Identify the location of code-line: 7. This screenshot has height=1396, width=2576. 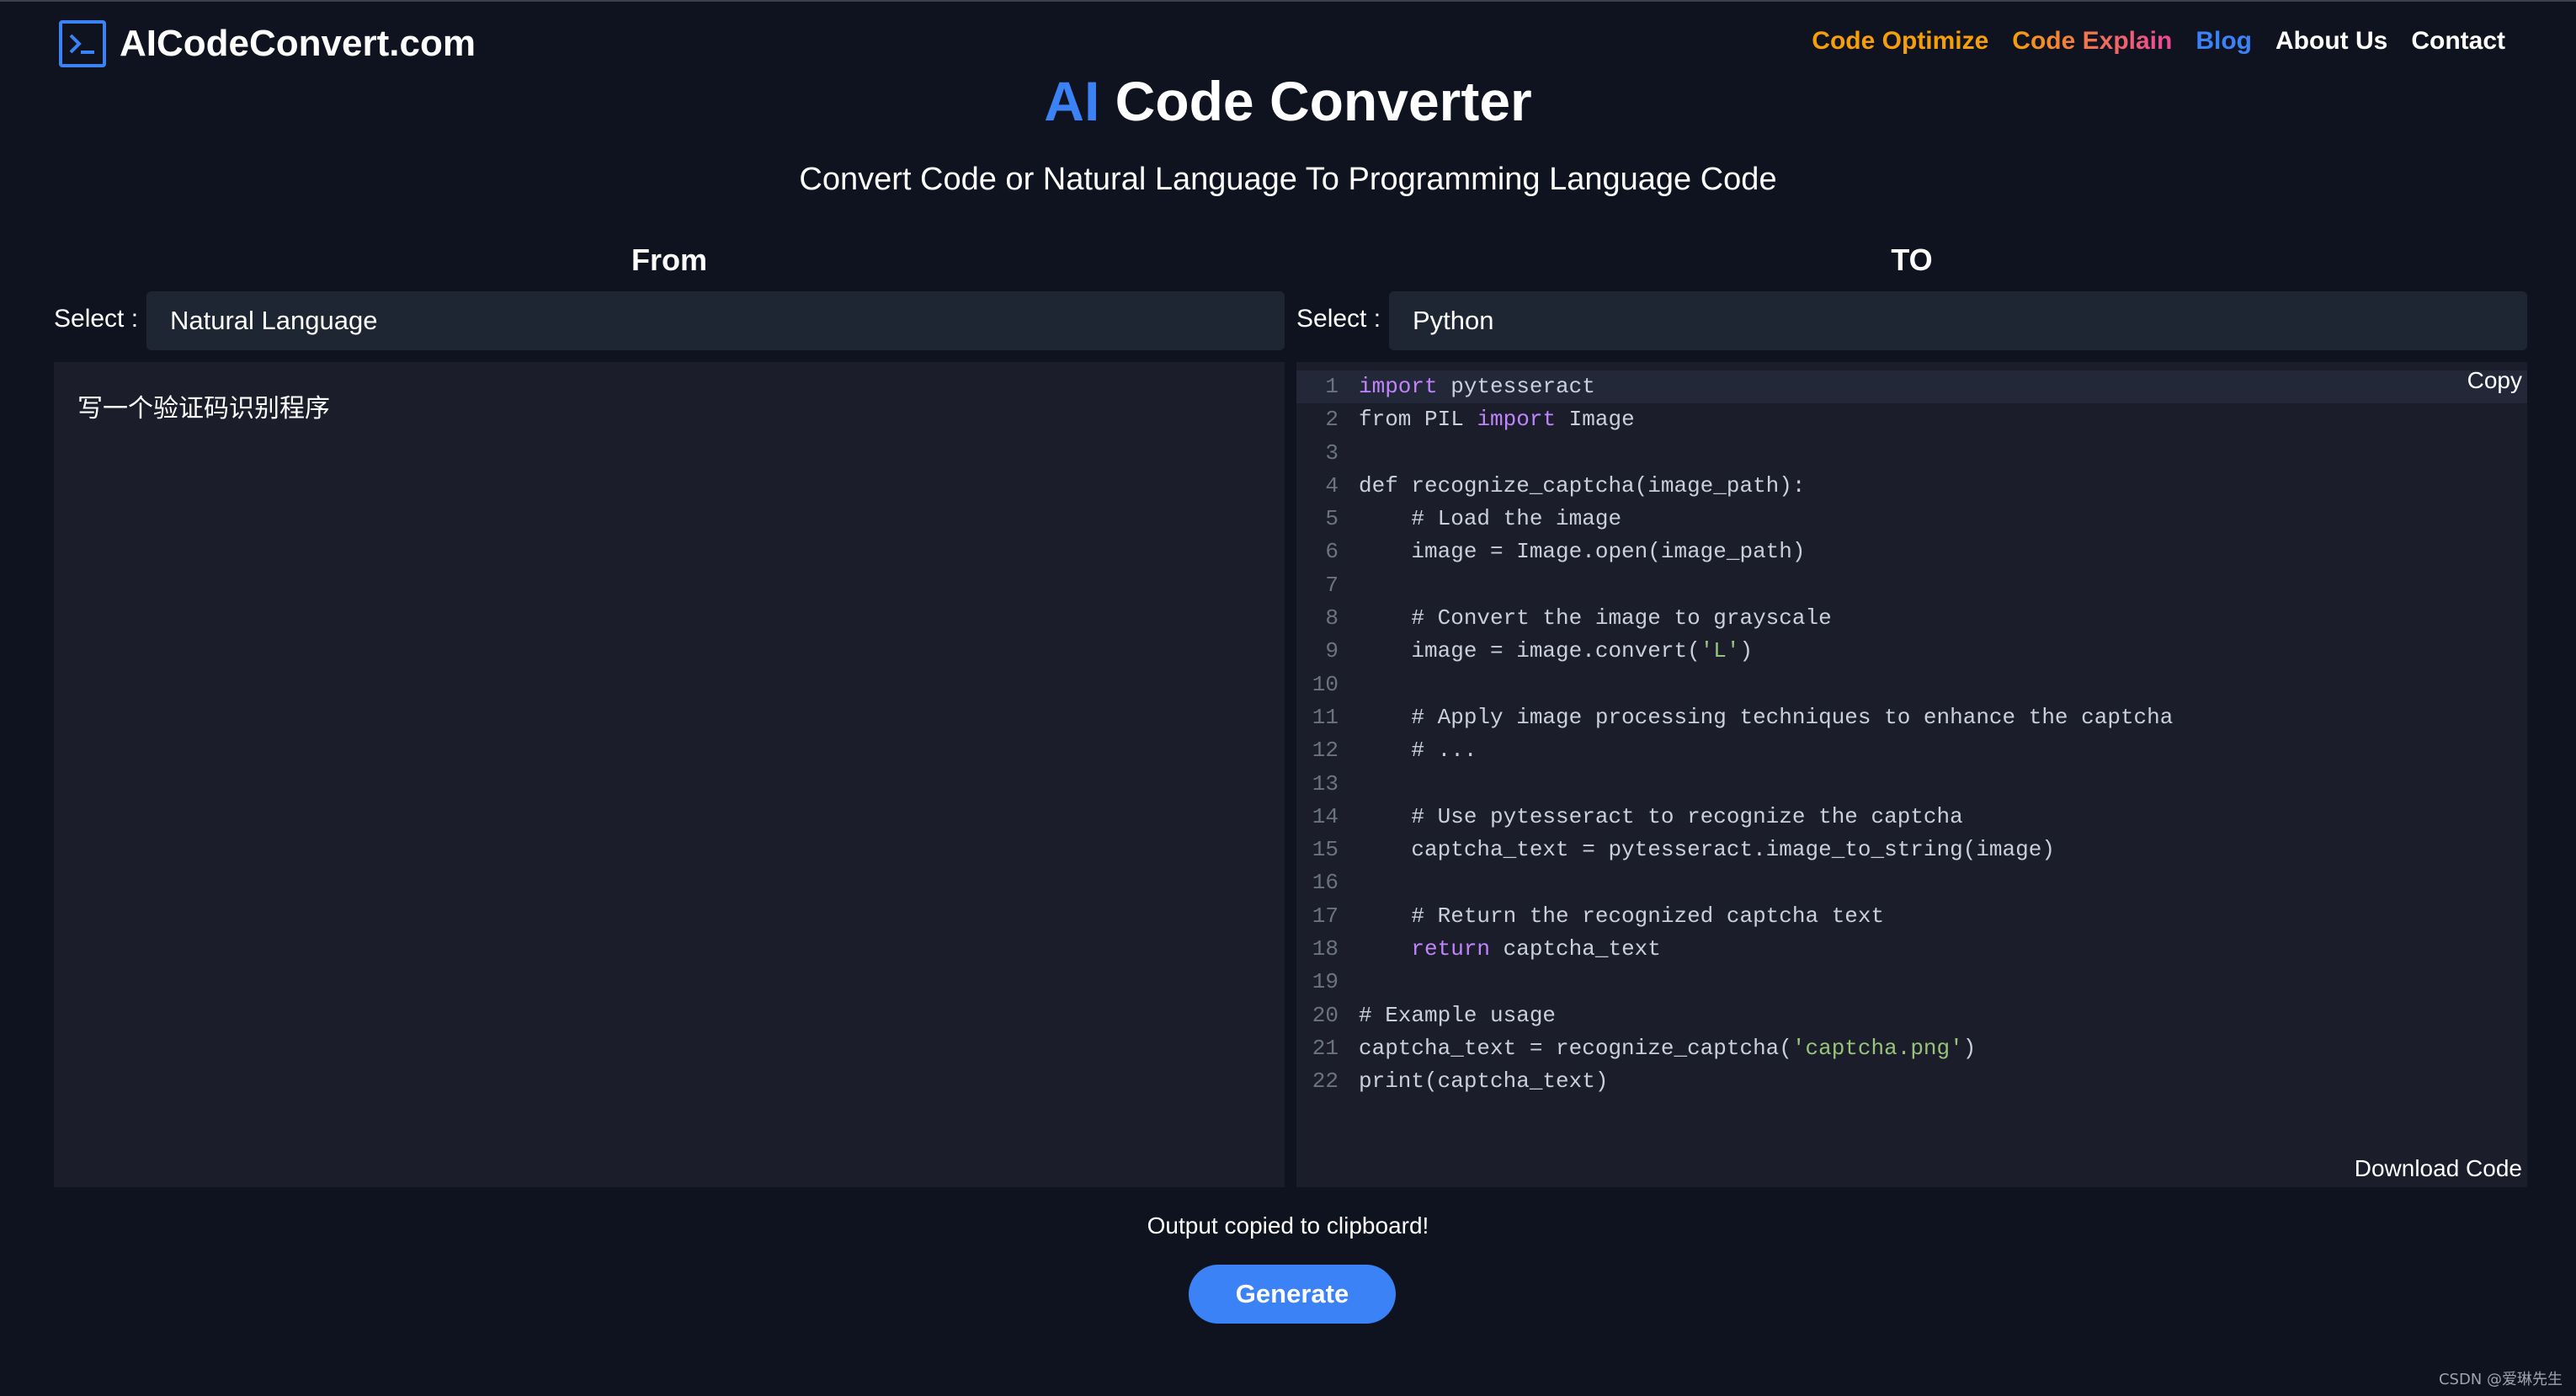
(1911, 585).